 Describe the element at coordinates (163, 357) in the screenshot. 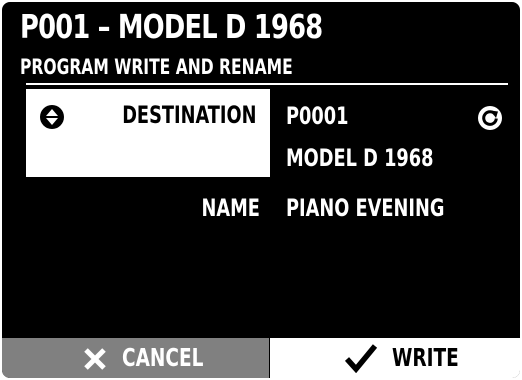

I see `cancel-label: CANCEL` at that location.